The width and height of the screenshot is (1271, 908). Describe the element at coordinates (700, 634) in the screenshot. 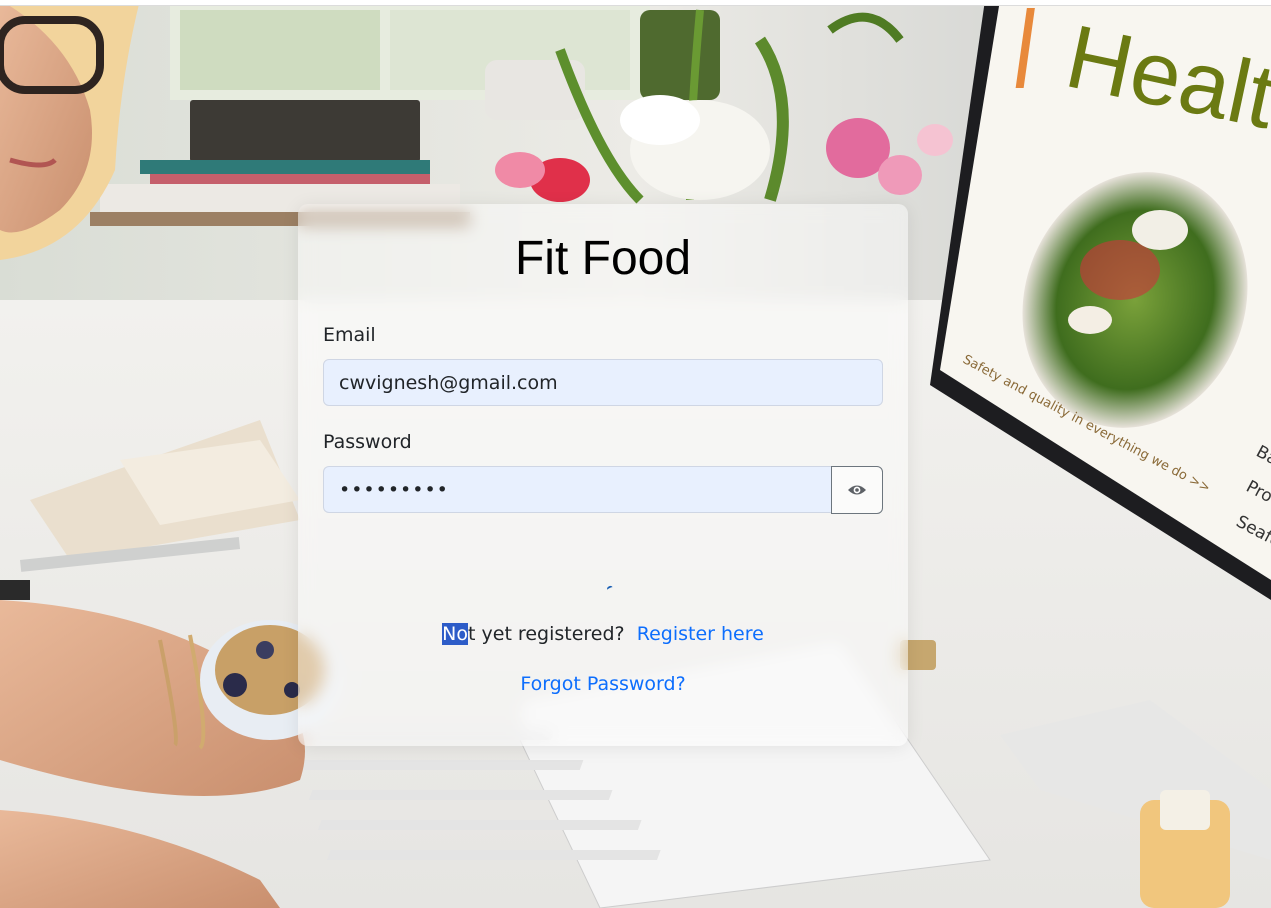

I see `register-link: Register here` at that location.